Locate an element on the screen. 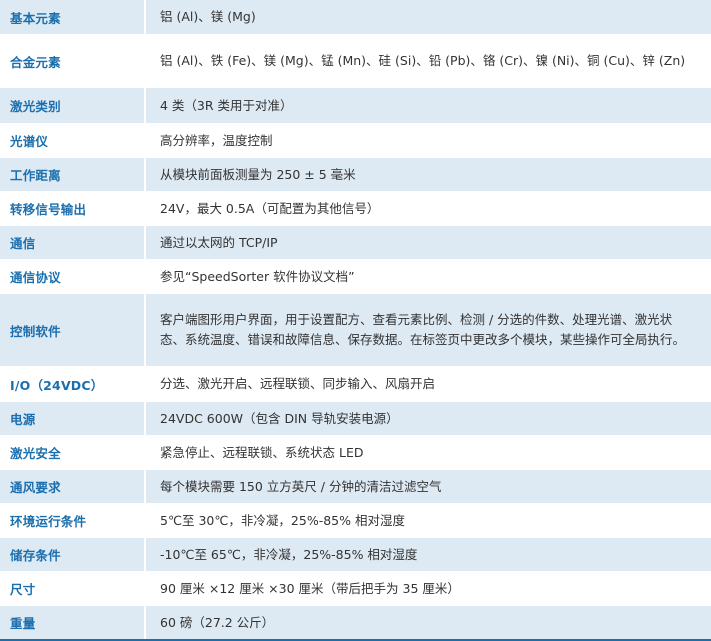  spec-label: 通风要求 is located at coordinates (72, 486).